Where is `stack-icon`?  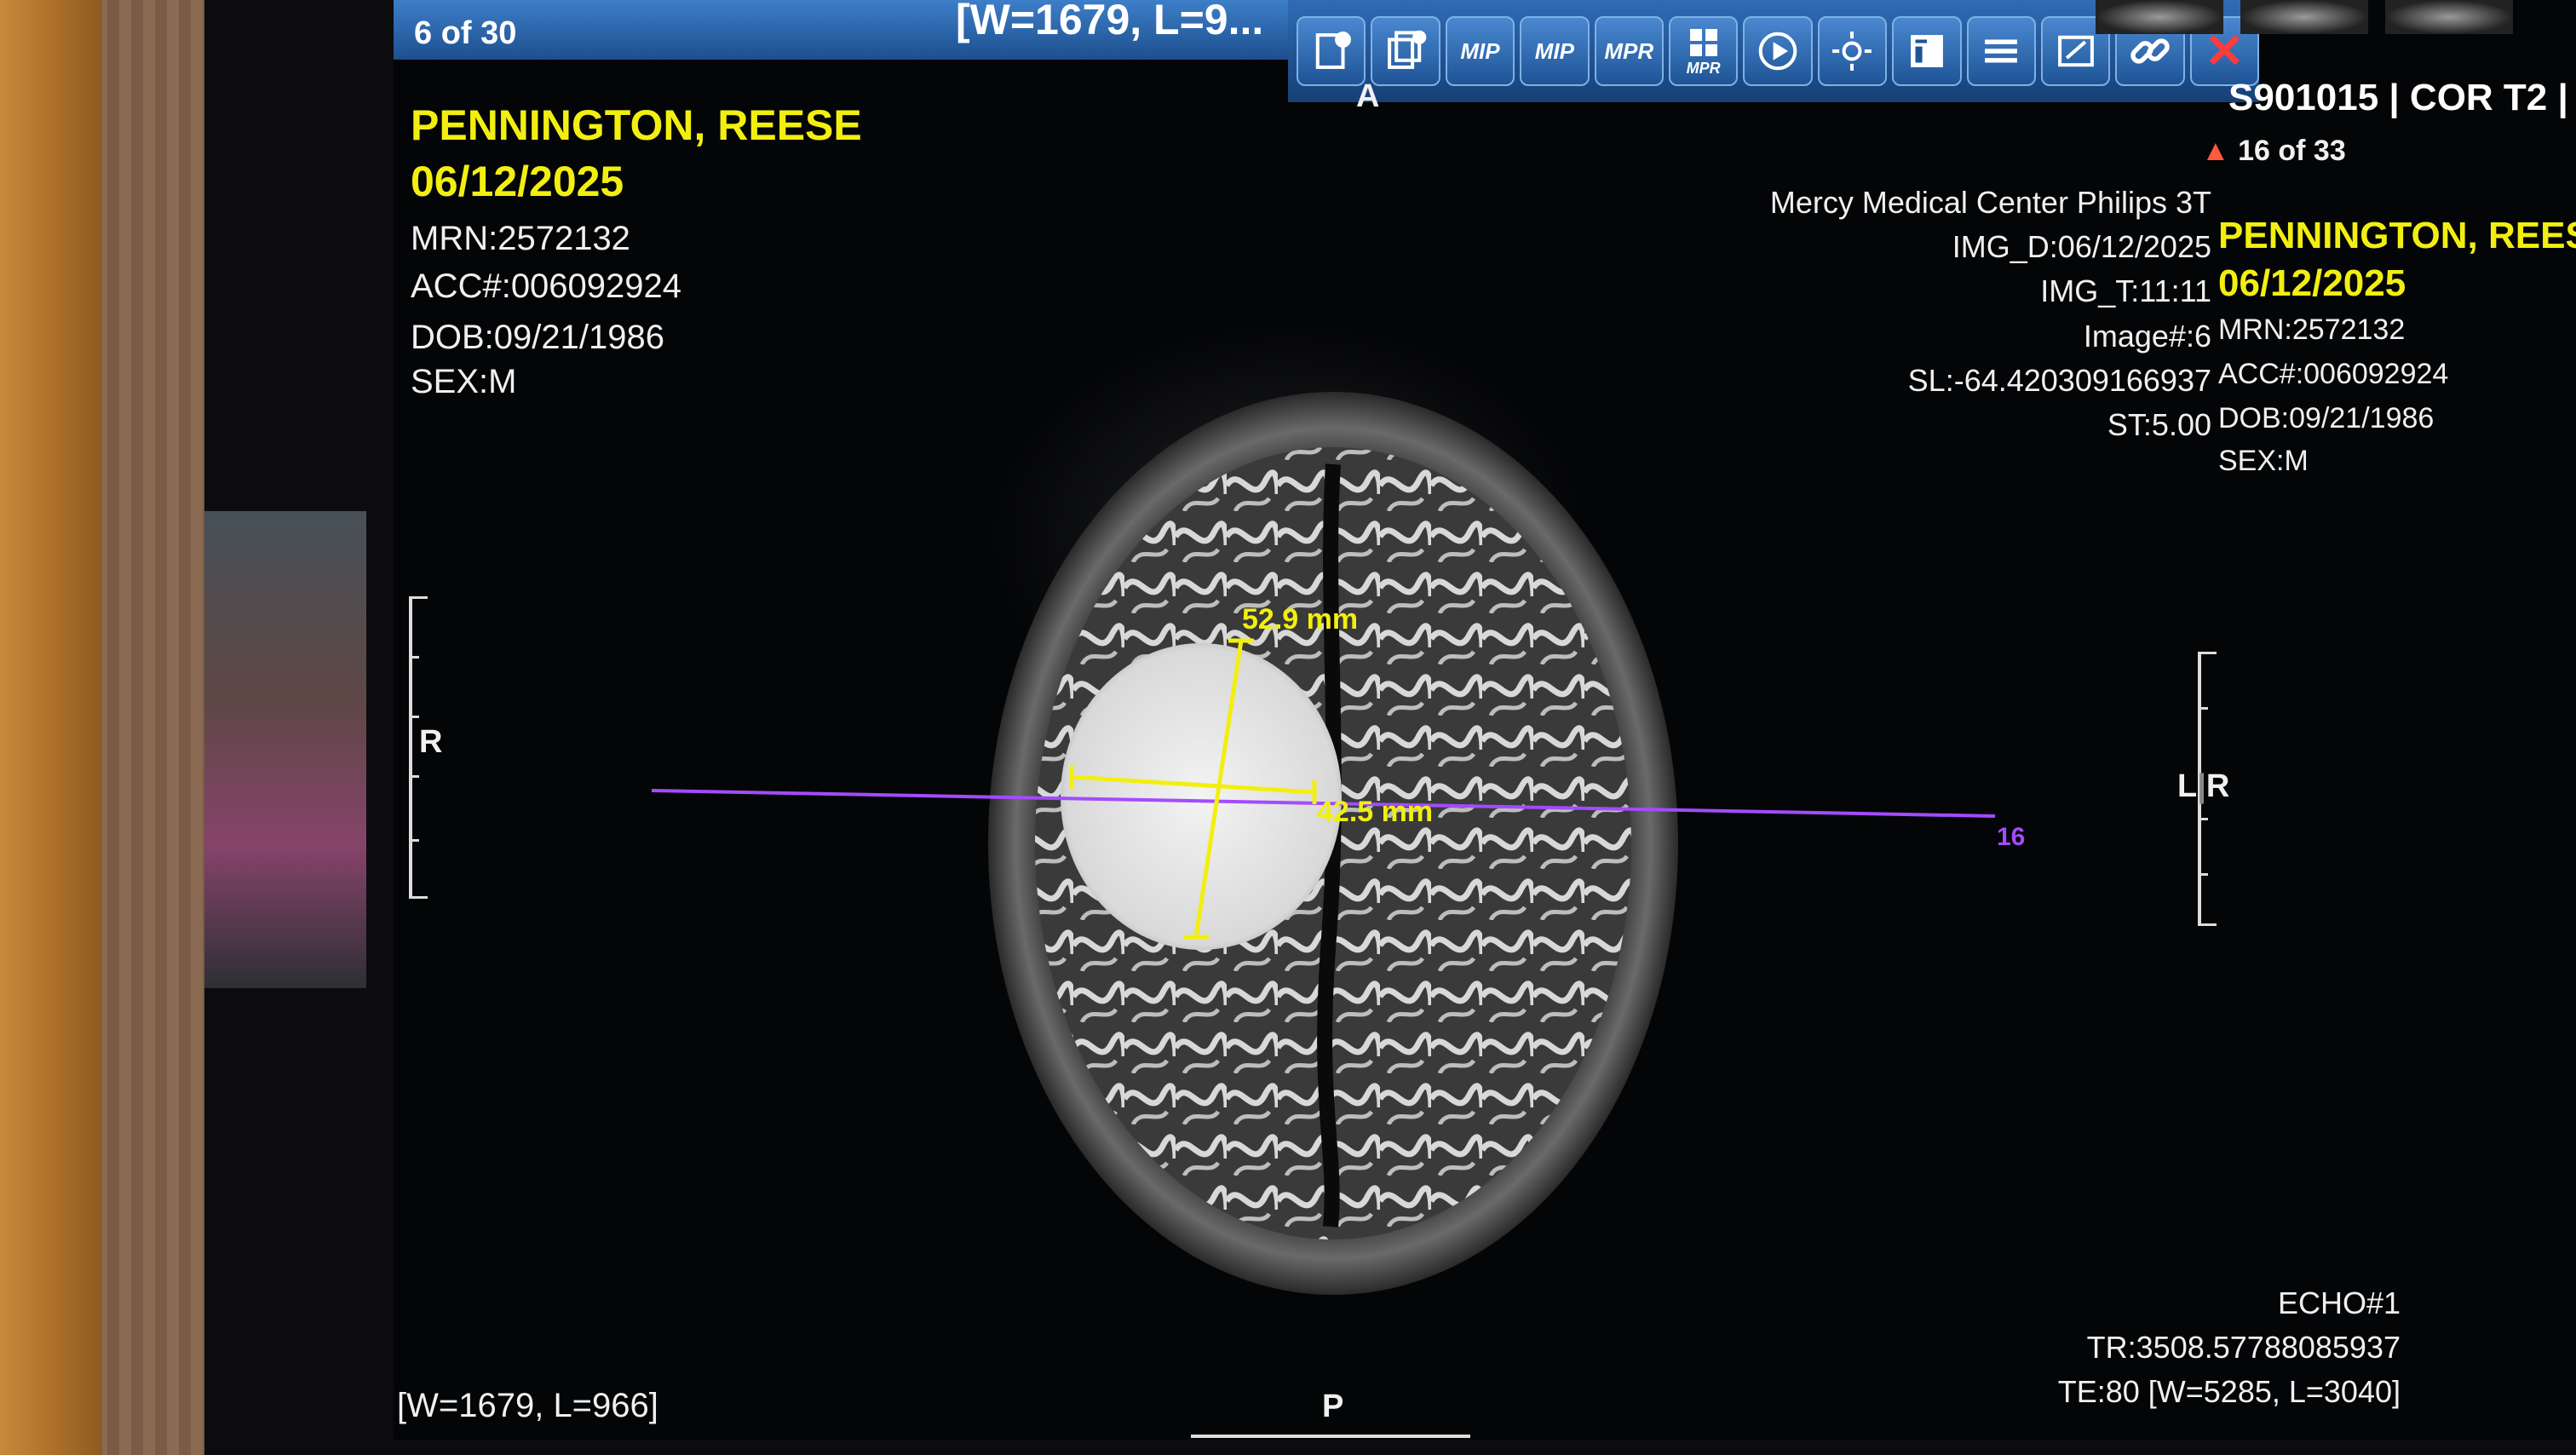 stack-icon is located at coordinates (2001, 51).